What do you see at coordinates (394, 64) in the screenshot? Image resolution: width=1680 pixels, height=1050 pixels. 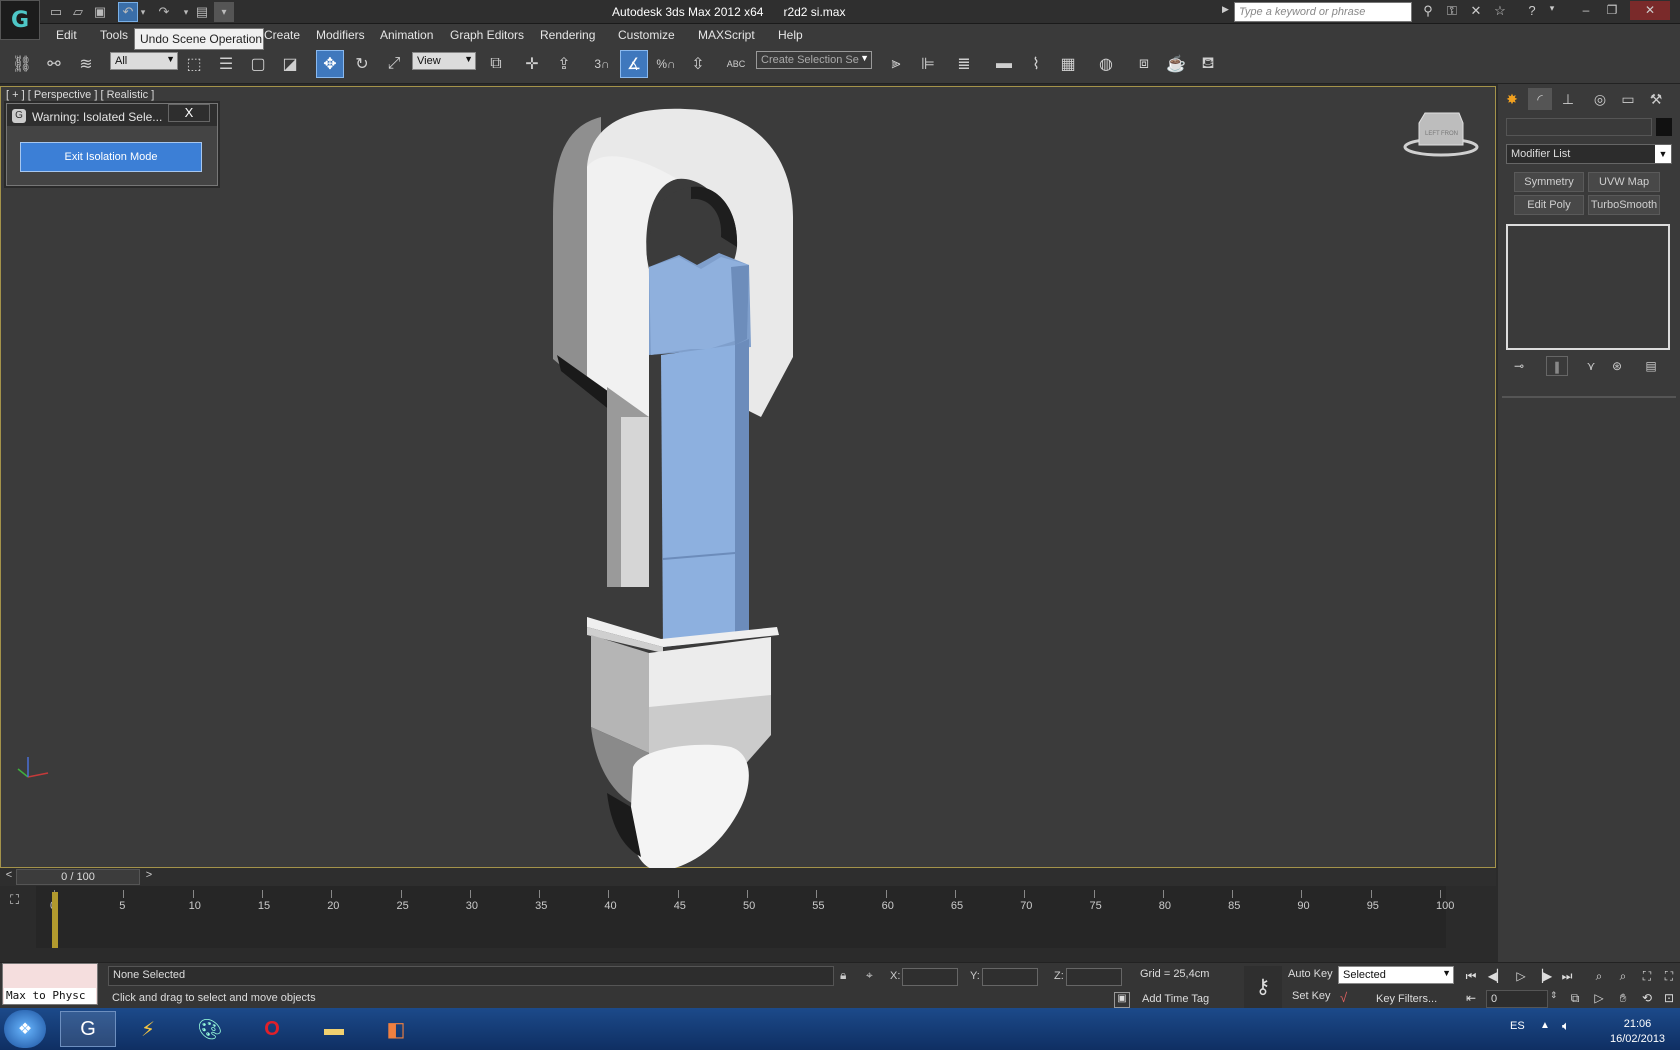 I see `select-and-scale-icon: ⤢` at bounding box center [394, 64].